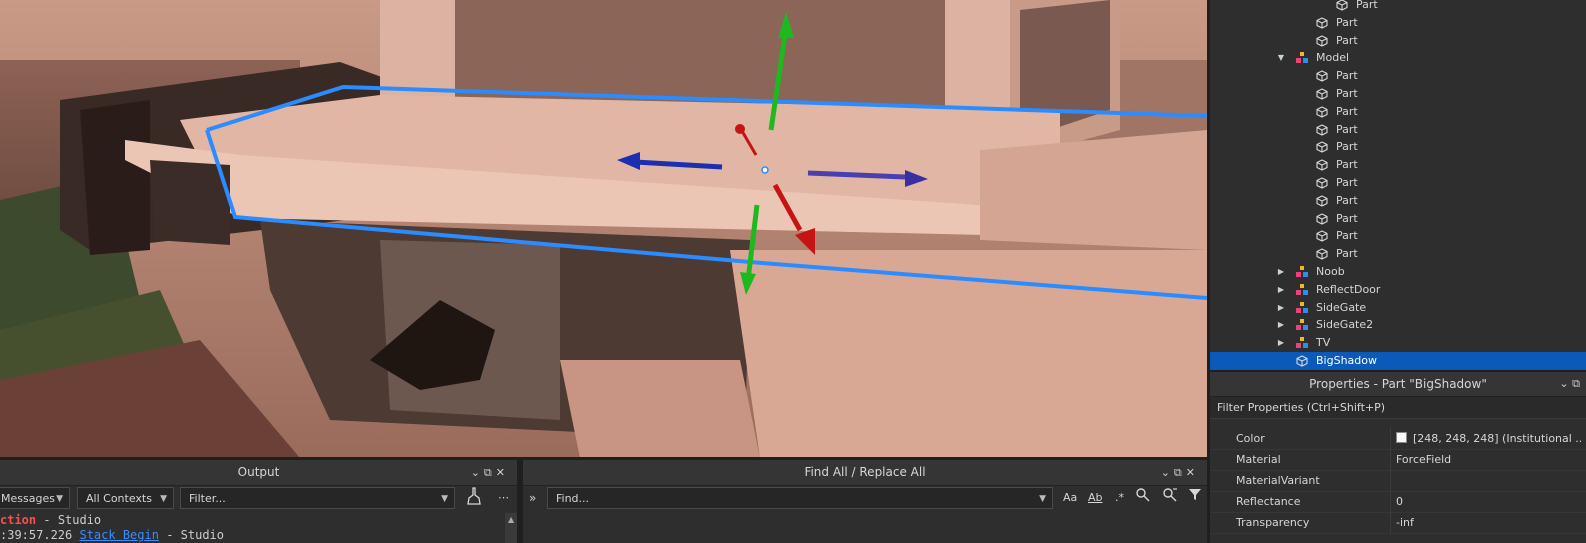 This screenshot has height=543, width=1586. What do you see at coordinates (1195, 498) in the screenshot?
I see `filter-icon` at bounding box center [1195, 498].